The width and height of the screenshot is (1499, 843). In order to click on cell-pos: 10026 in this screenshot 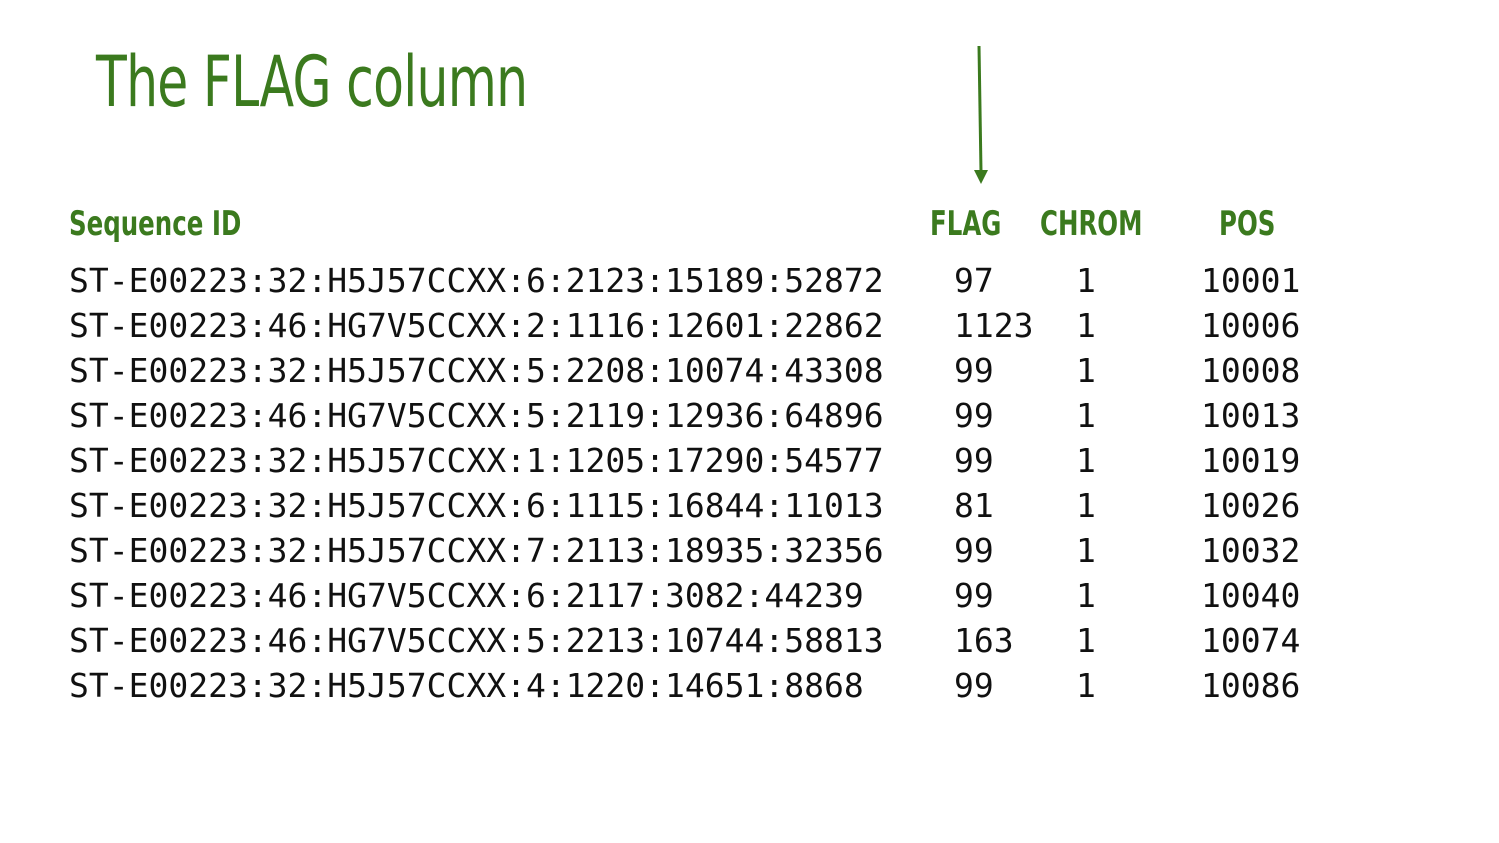, I will do `click(1251, 505)`.